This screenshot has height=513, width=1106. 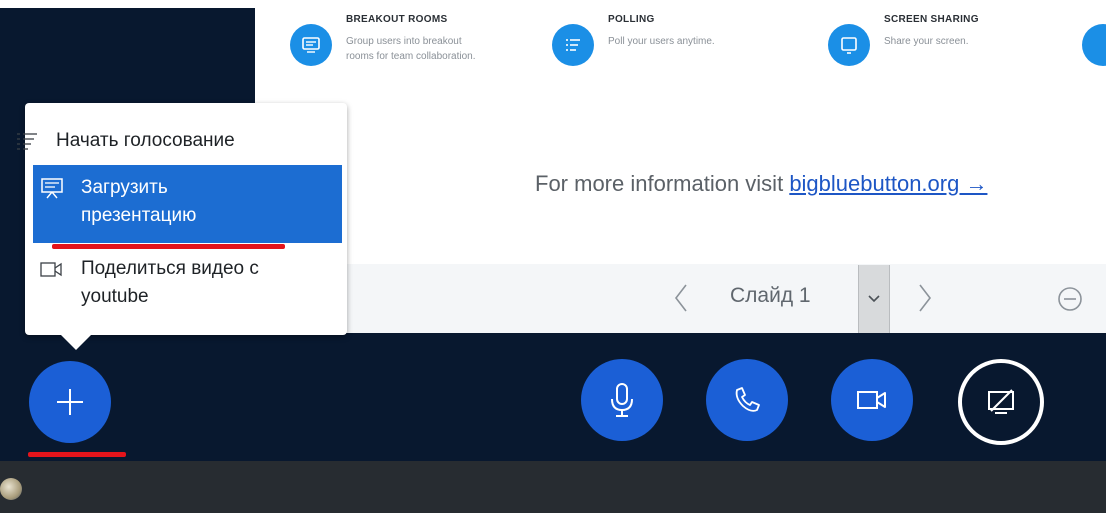 I want to click on video-icon, so click(x=52, y=274).